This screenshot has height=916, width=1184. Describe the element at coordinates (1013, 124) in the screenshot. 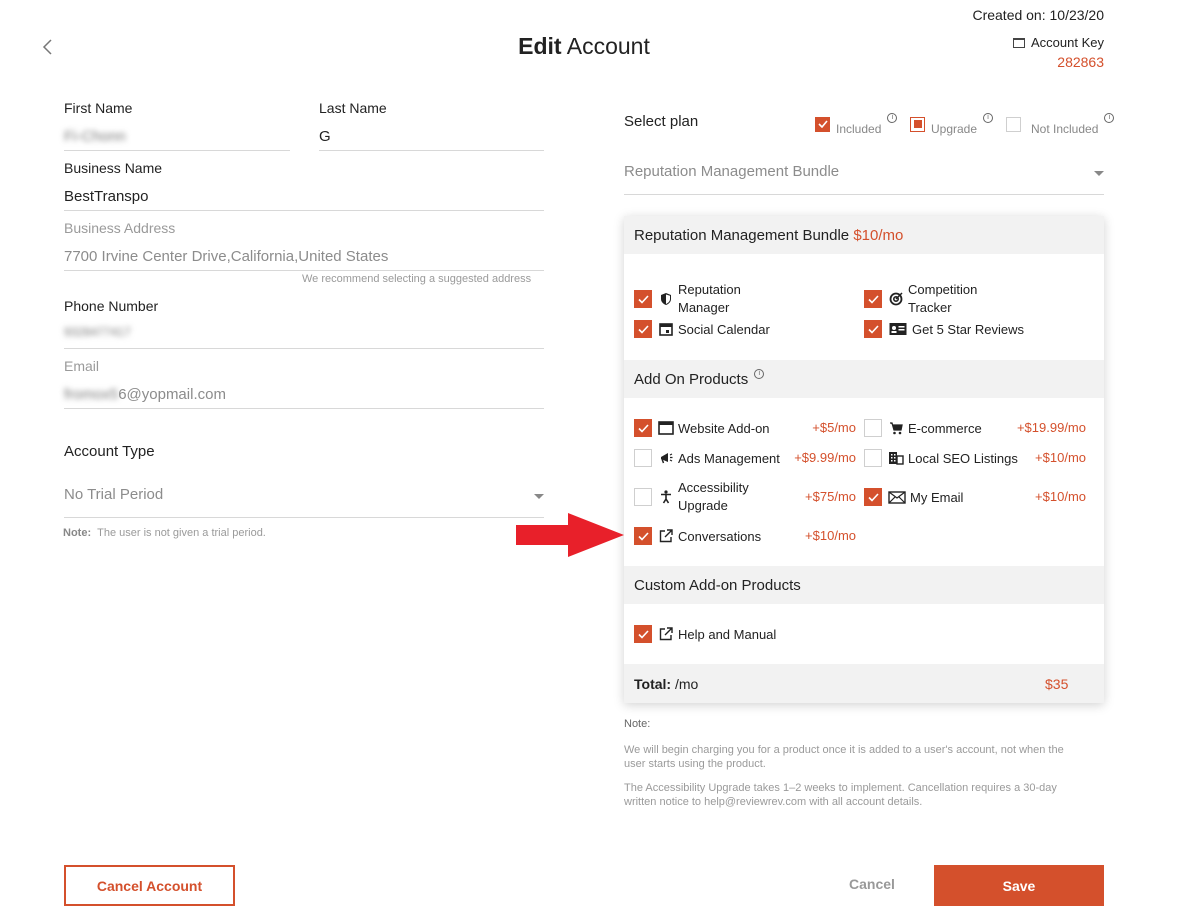

I see `empty-square-icon` at that location.